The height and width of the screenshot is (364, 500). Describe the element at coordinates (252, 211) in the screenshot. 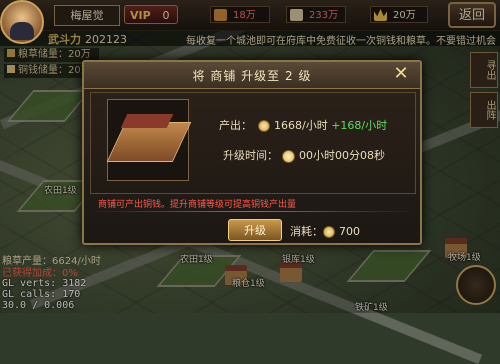

I see `divider` at that location.